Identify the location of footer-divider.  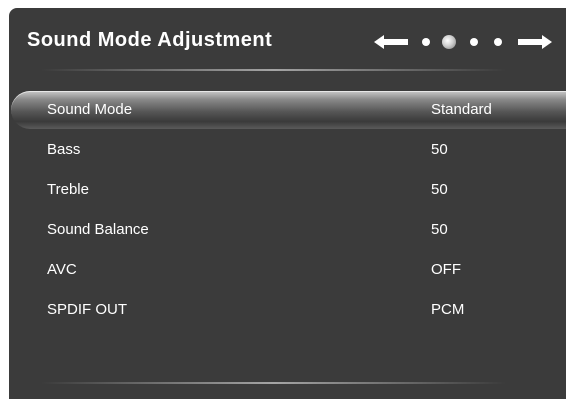
(273, 383).